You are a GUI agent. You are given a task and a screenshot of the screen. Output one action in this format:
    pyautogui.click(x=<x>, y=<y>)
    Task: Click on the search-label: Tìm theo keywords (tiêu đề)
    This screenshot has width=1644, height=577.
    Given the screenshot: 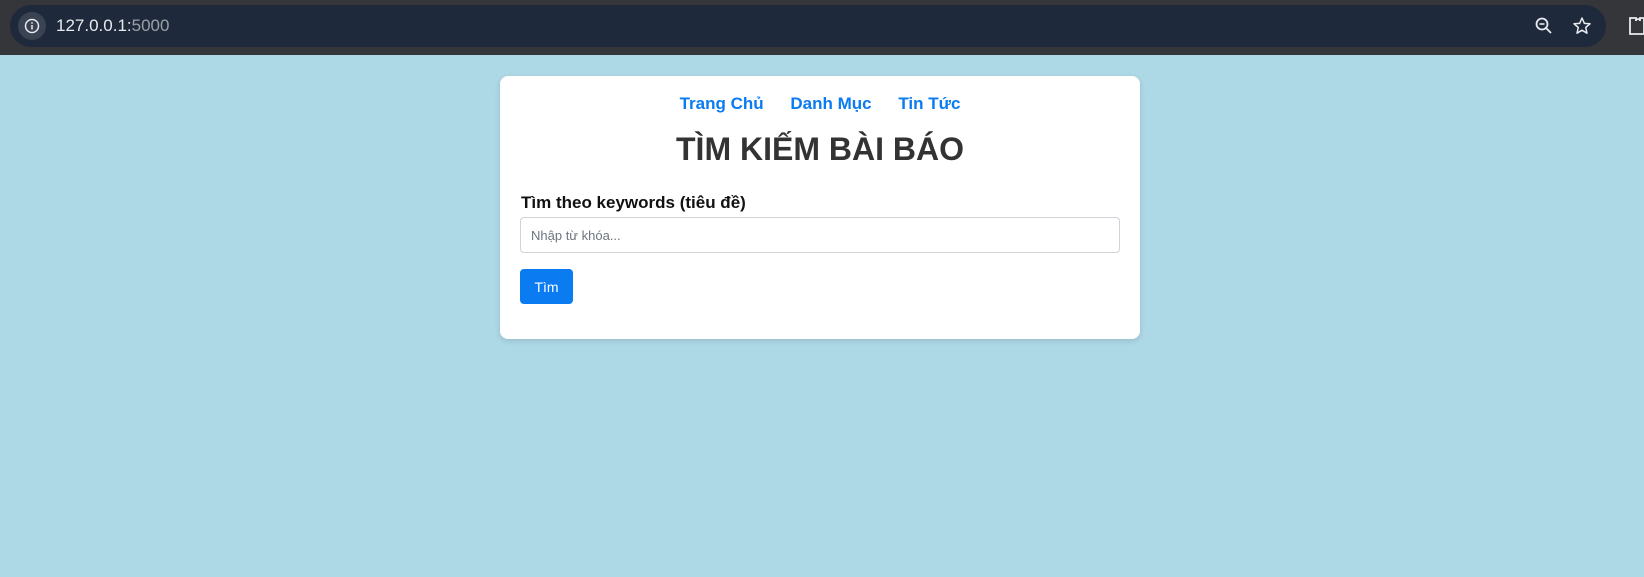 What is the action you would take?
    pyautogui.click(x=633, y=202)
    